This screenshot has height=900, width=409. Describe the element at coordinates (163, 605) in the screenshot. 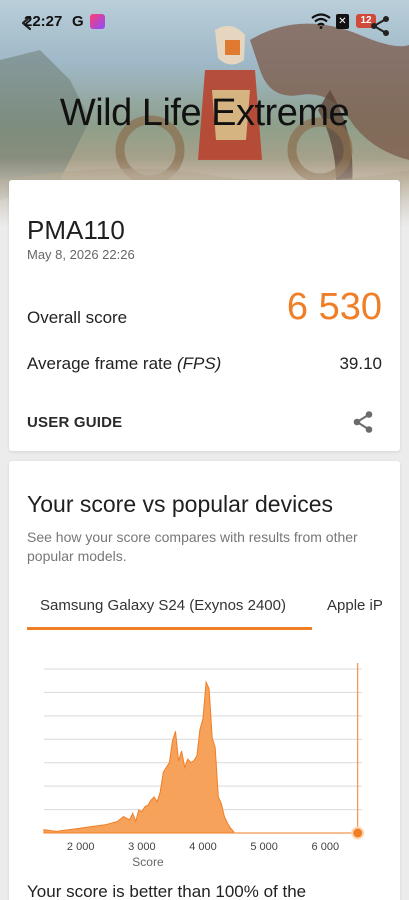

I see `tab-samsung-galaxy-s24: Samsung Galaxy S24 (Exynos 2400)` at that location.